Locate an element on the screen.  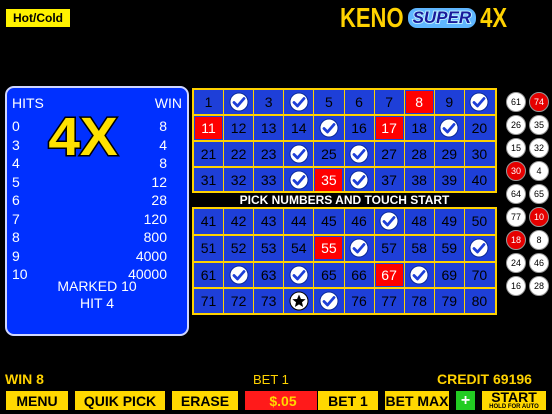
keno-number-72: 72 is located at coordinates (238, 301).